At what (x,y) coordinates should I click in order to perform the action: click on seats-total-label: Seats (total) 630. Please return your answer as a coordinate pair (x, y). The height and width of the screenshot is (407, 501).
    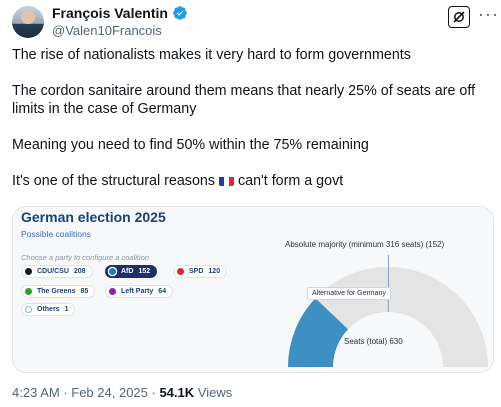
    Looking at the image, I should click on (373, 341).